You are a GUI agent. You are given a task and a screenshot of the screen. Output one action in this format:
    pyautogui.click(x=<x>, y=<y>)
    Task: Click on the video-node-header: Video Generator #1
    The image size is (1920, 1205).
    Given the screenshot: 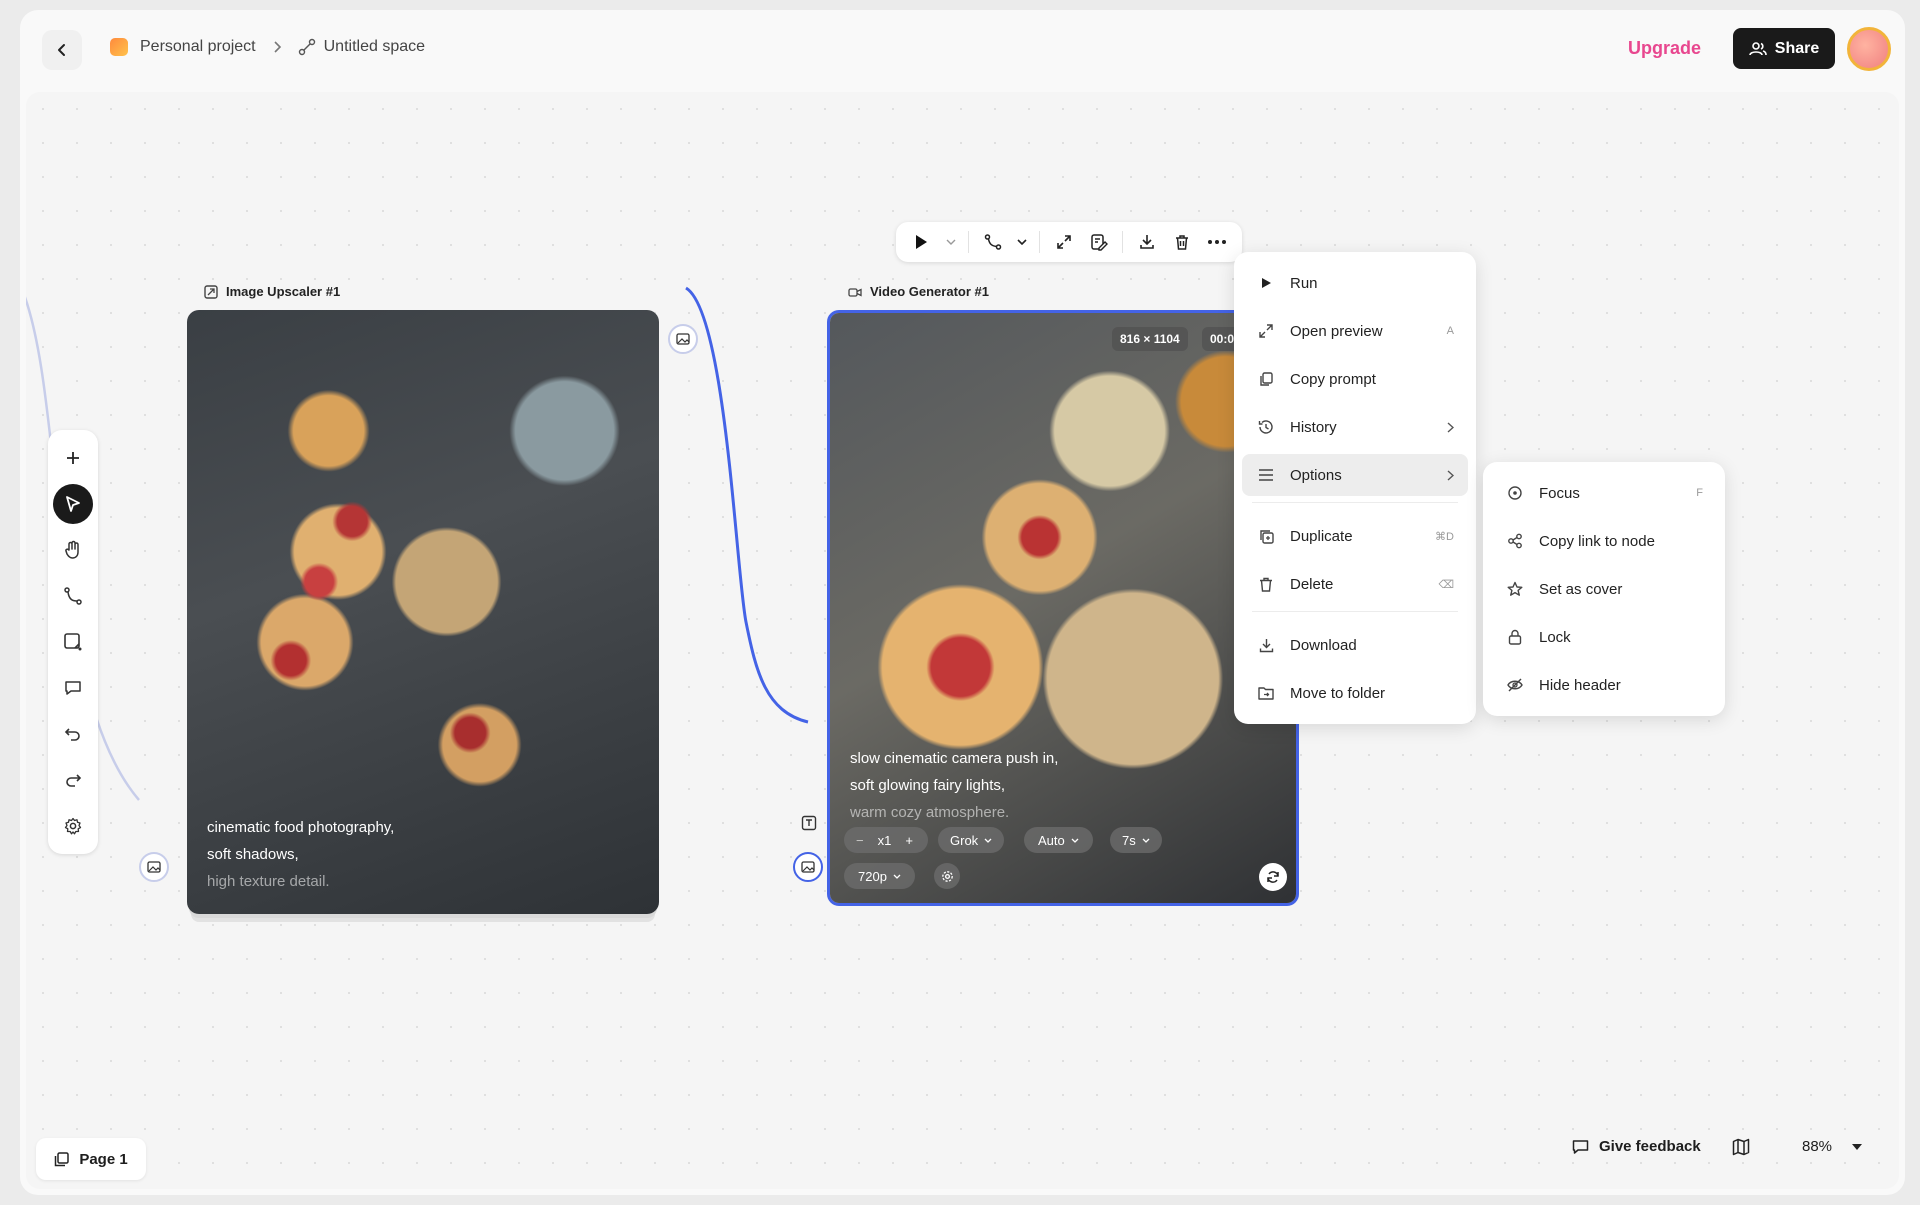 What is the action you would take?
    pyautogui.click(x=918, y=291)
    